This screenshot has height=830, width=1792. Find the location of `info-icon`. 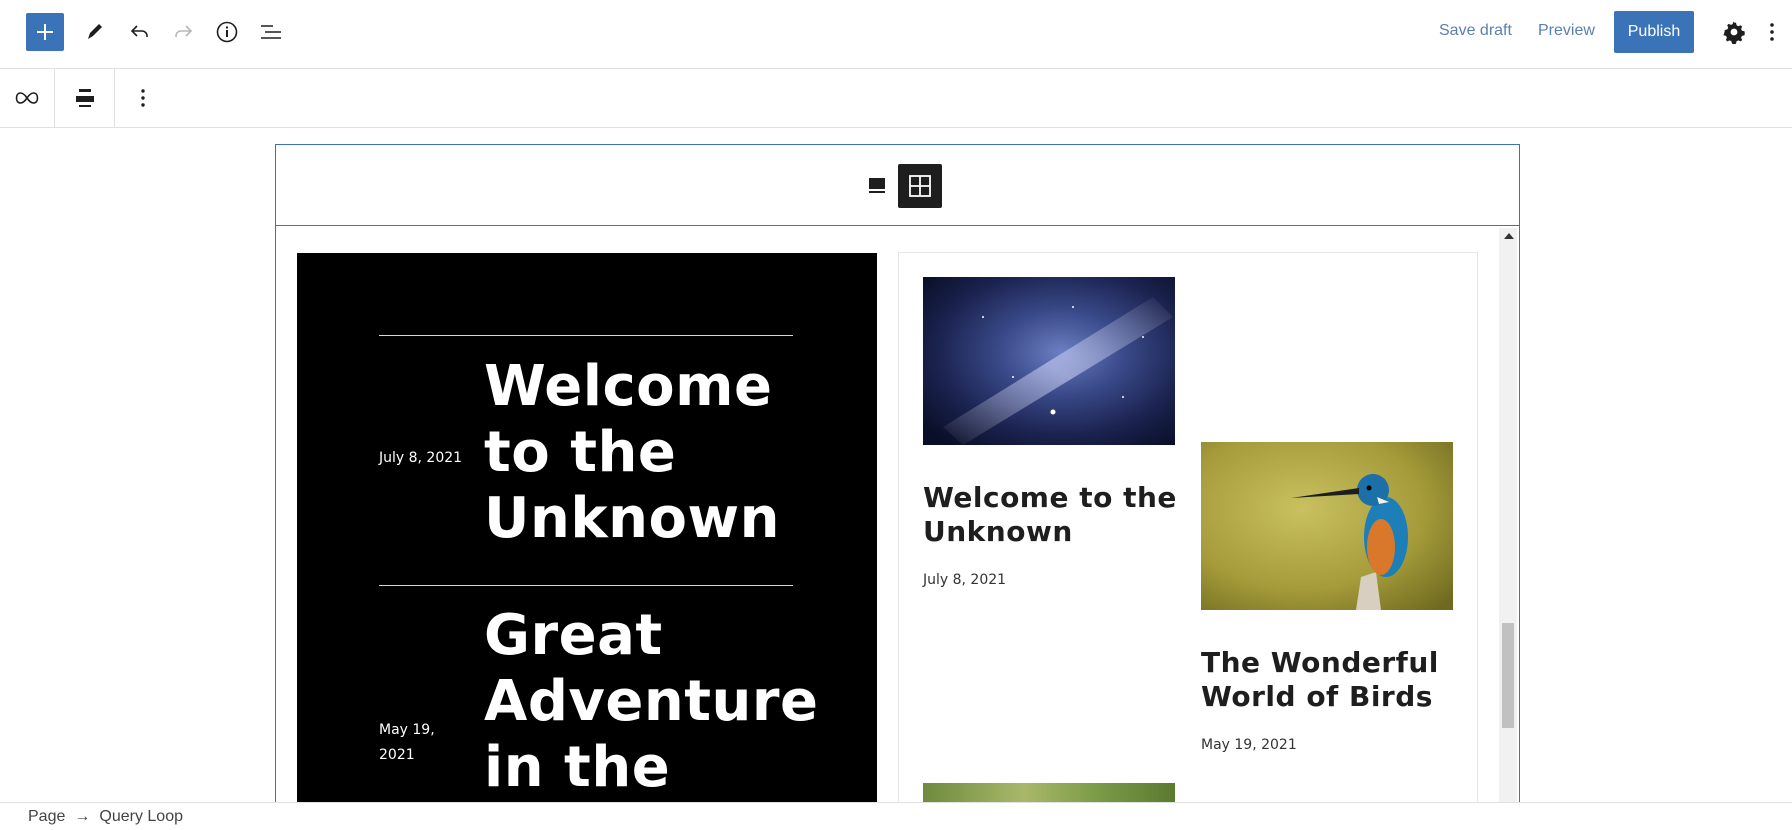

info-icon is located at coordinates (227, 32).